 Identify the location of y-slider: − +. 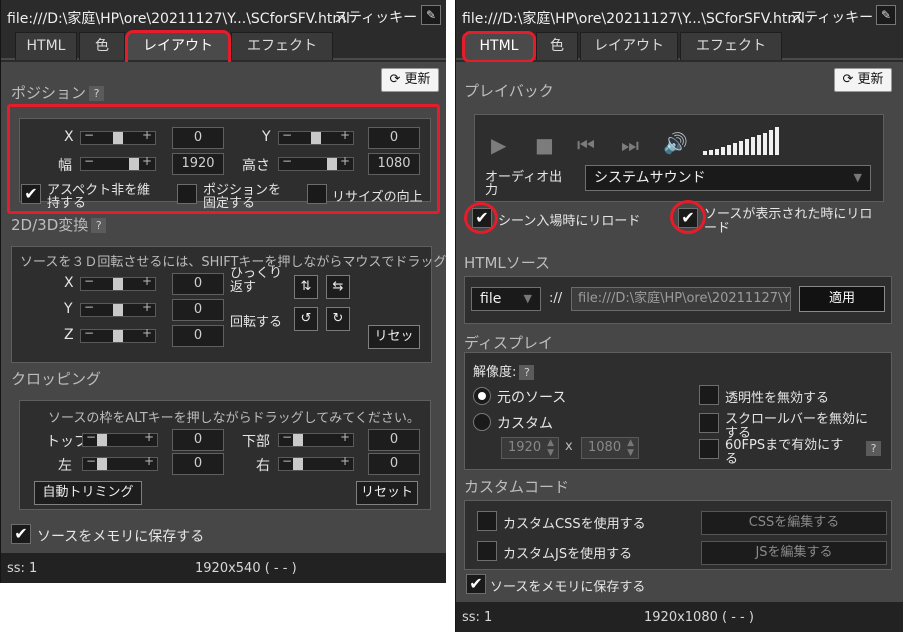
(316, 136).